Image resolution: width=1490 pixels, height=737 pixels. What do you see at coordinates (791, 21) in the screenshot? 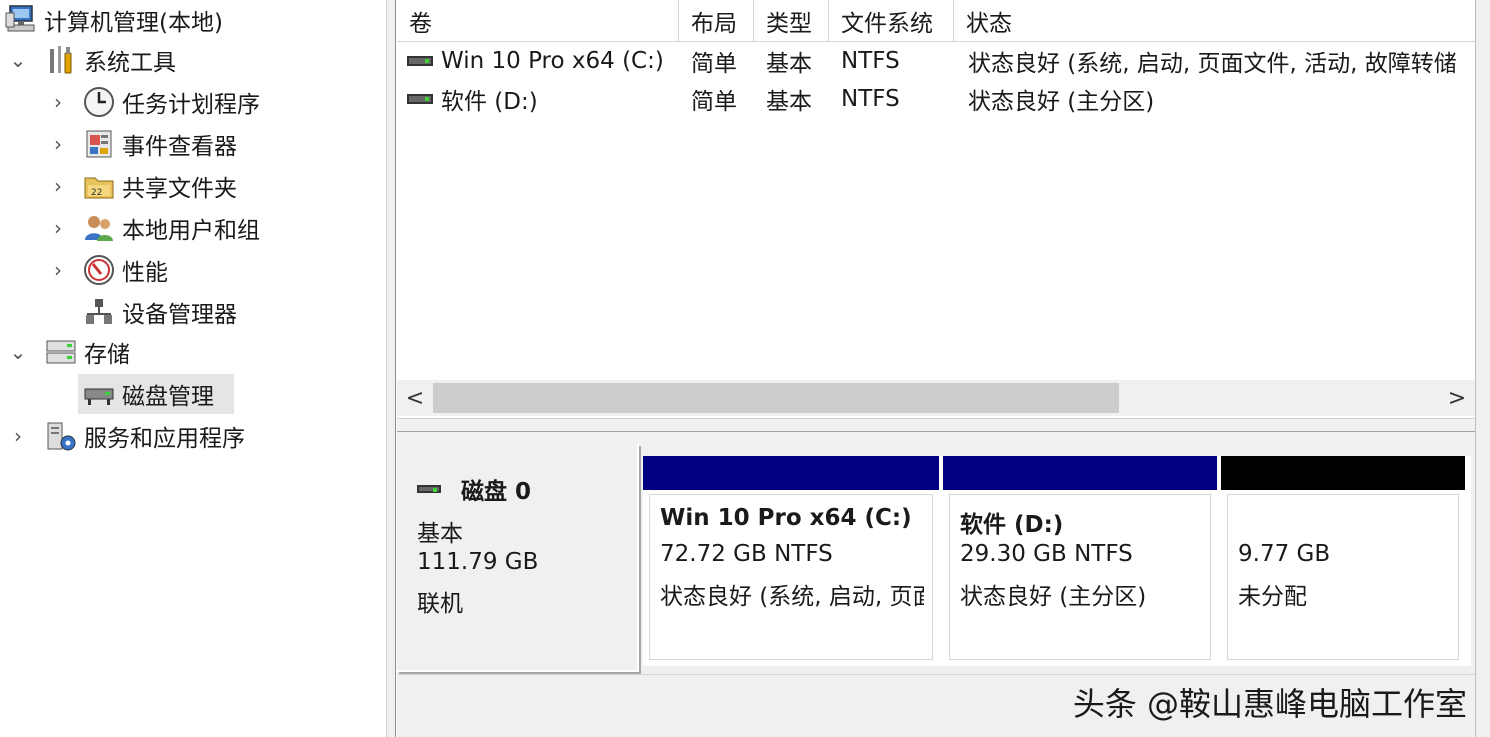
I see `column-header-type: 类型` at bounding box center [791, 21].